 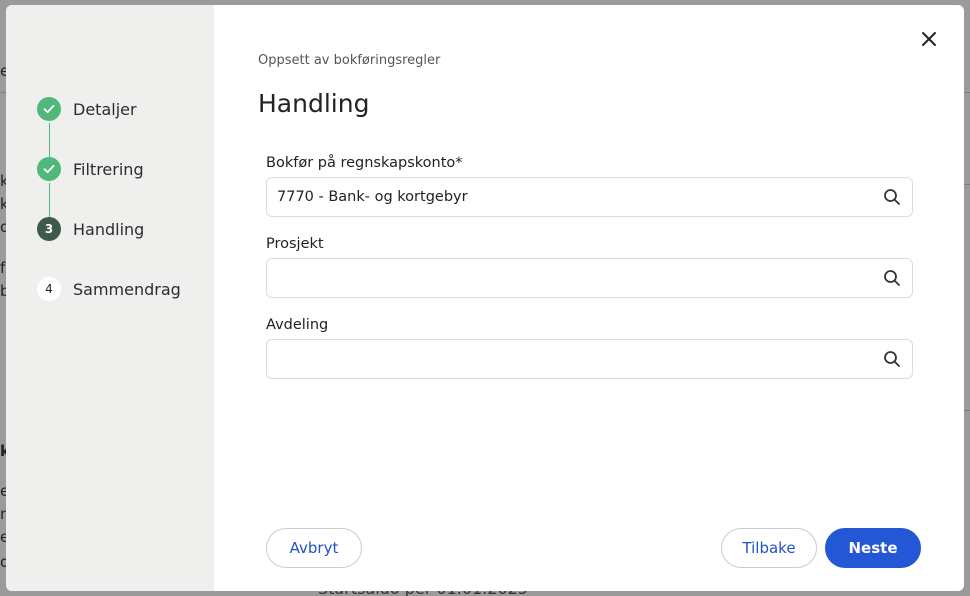 I want to click on close-icon, so click(x=929, y=41).